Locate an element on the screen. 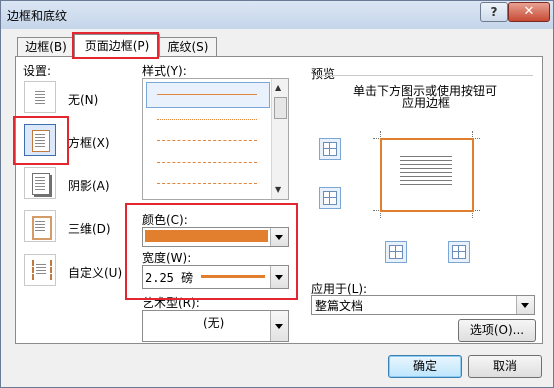  cancel-button: 取消 is located at coordinates (505, 366).